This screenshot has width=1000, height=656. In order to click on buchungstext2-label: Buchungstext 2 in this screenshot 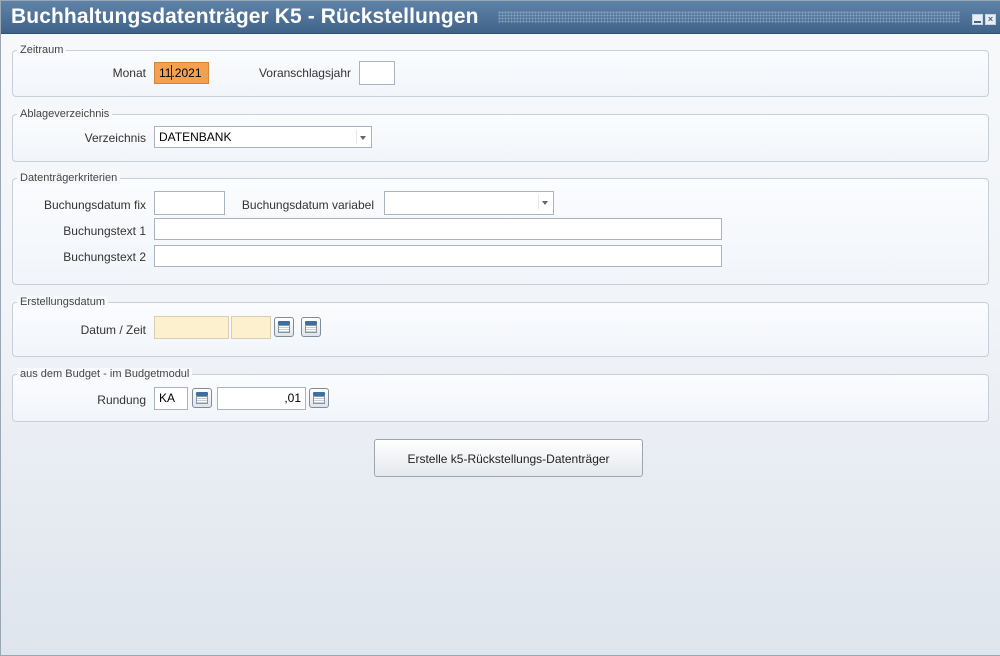, I will do `click(104, 257)`.